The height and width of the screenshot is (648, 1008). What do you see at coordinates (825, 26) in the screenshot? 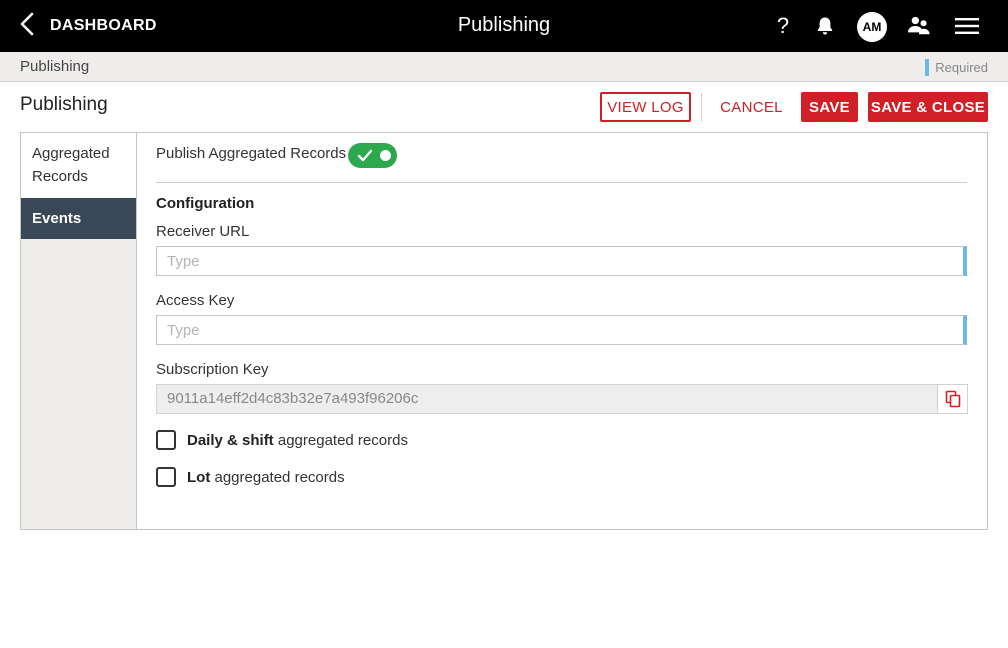
I see `bell-icon` at bounding box center [825, 26].